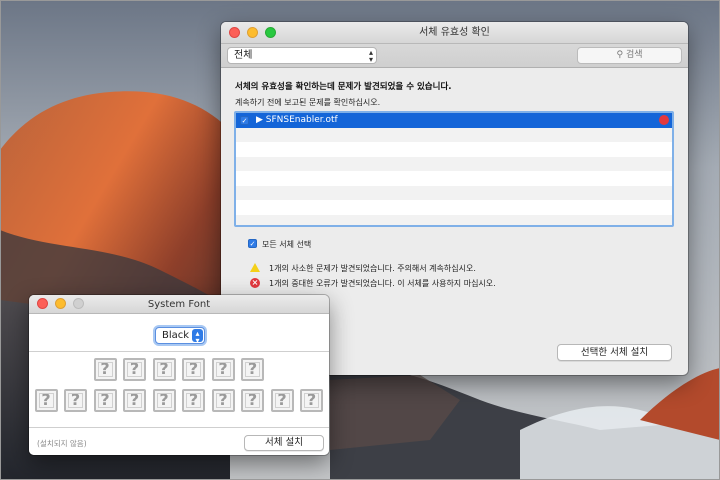 The width and height of the screenshot is (720, 480). Describe the element at coordinates (255, 283) in the screenshot. I see `error-x-icon: ×` at that location.